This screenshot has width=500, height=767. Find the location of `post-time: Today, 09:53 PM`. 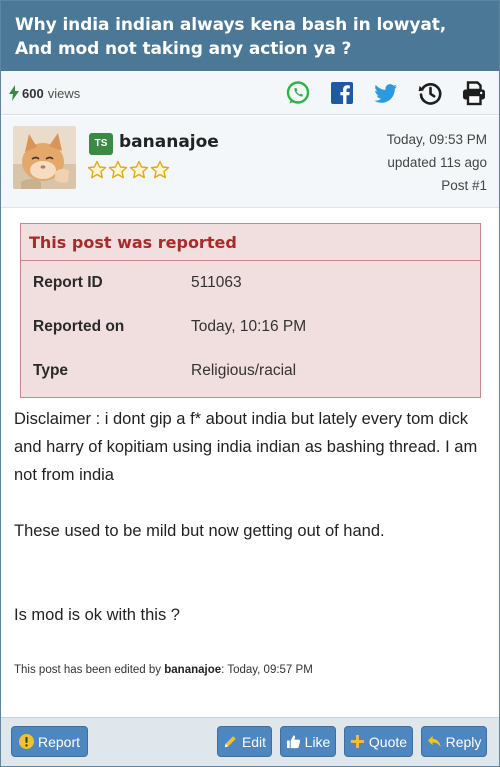

post-time: Today, 09:53 PM is located at coordinates (436, 139).